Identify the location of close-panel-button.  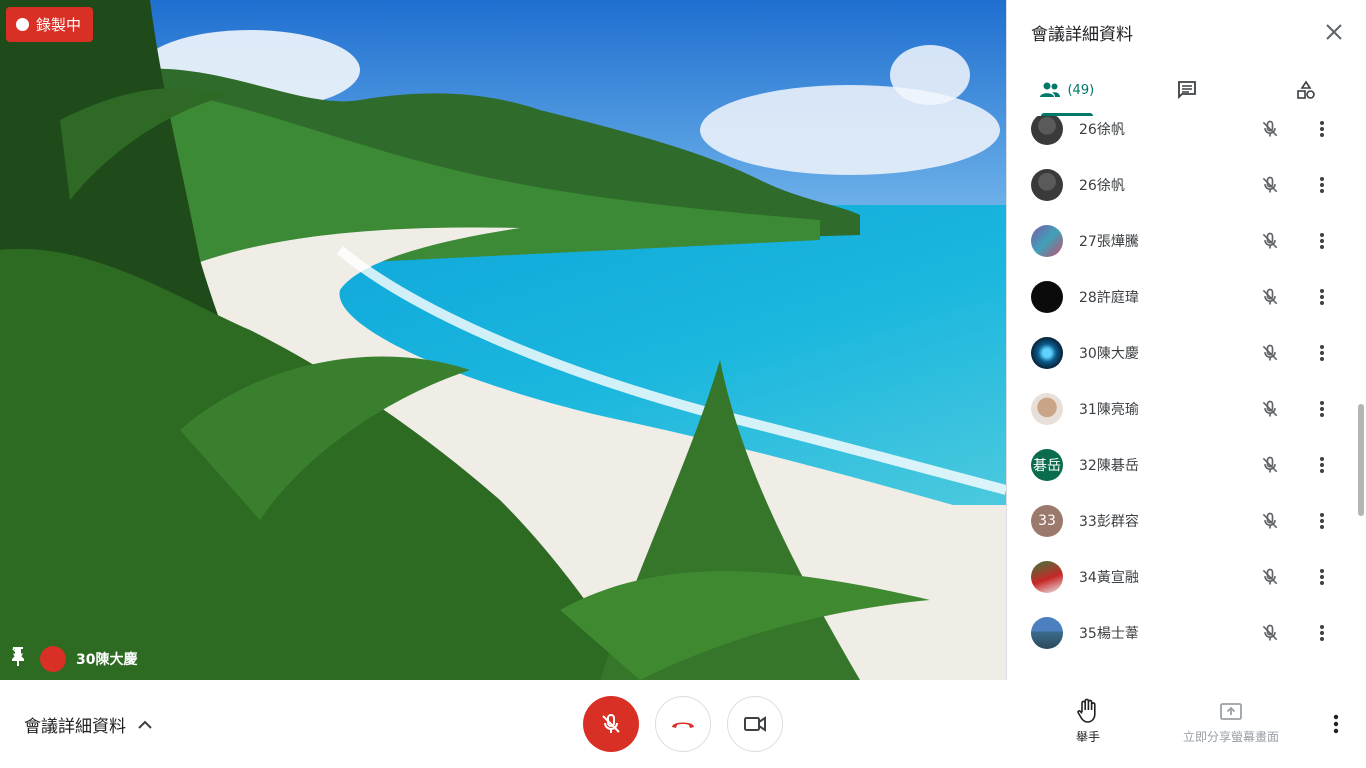
(1334, 32).